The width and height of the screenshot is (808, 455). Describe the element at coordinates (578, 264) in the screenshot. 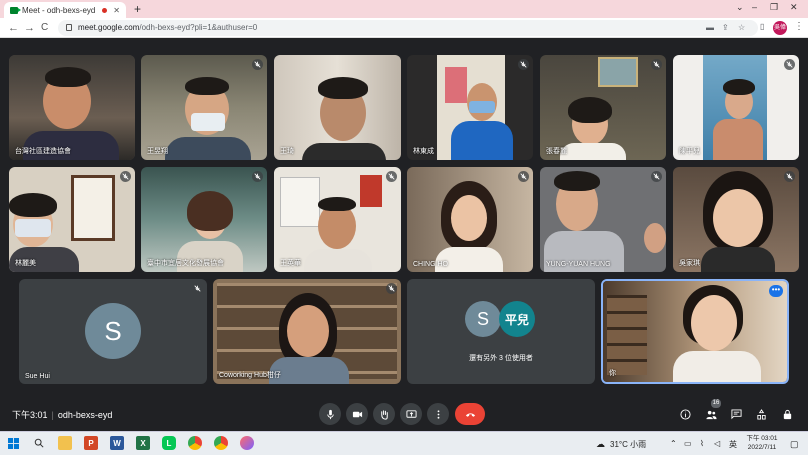

I see `participant-name: YUNG-YUAN HUNG` at that location.